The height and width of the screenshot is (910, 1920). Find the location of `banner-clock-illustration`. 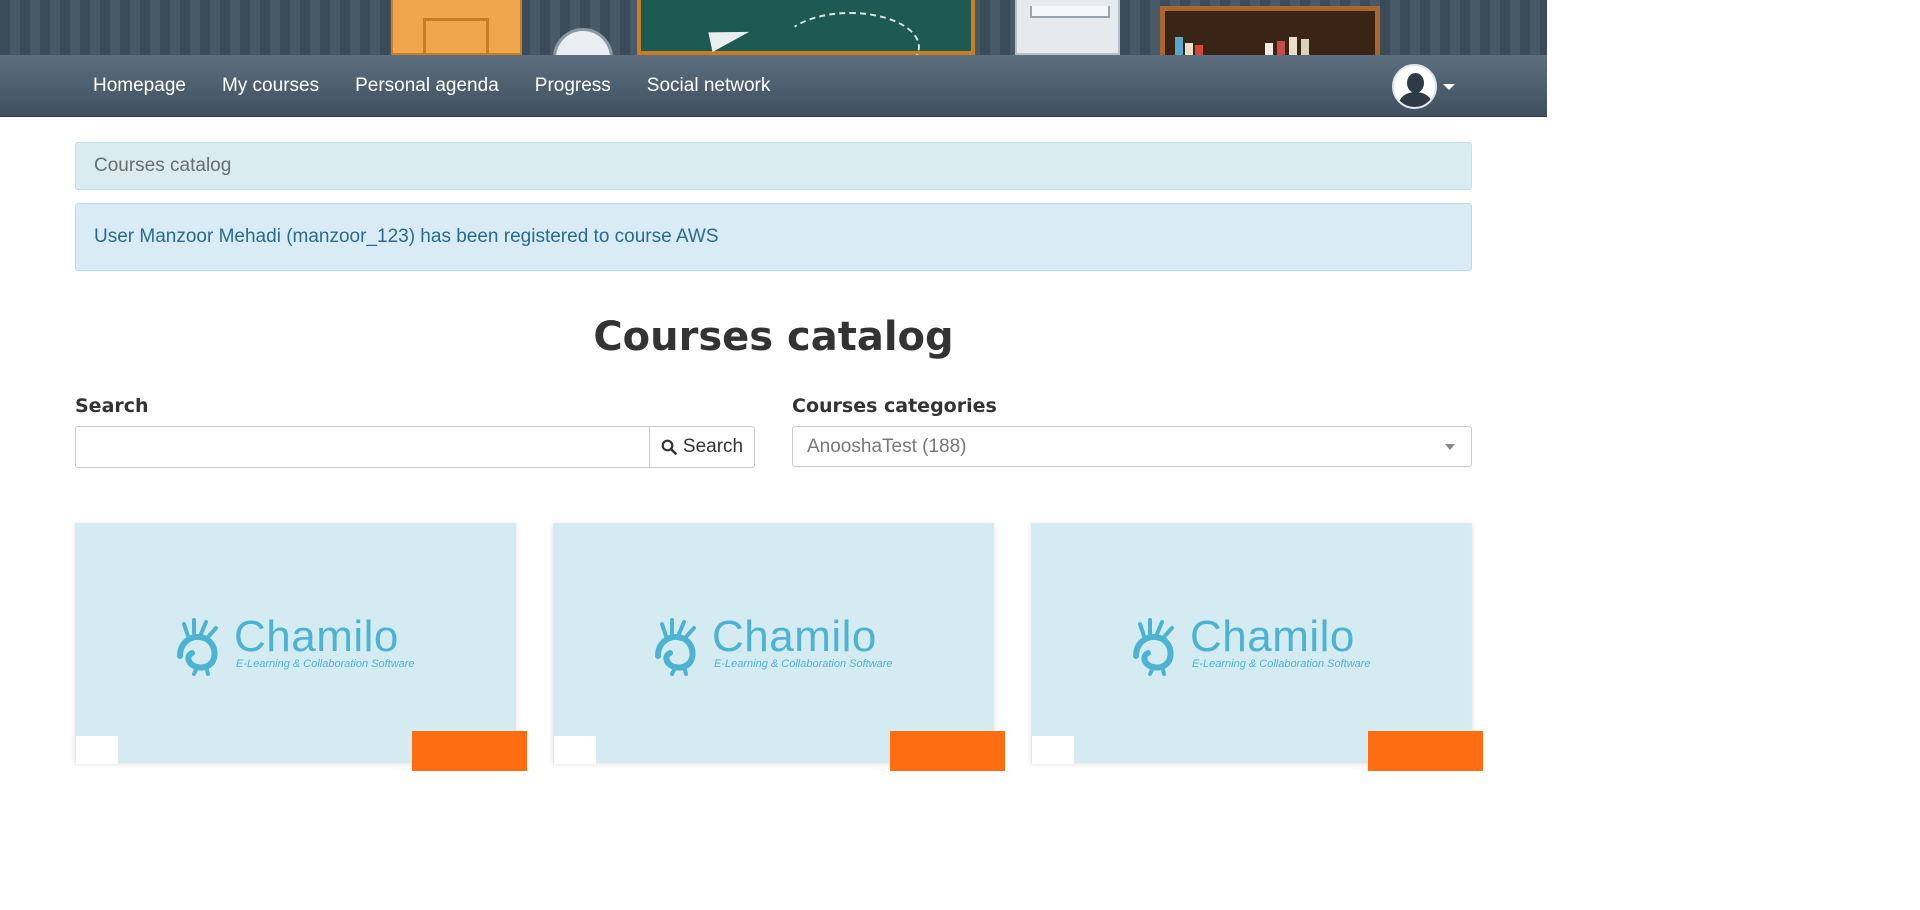

banner-clock-illustration is located at coordinates (583, 41).